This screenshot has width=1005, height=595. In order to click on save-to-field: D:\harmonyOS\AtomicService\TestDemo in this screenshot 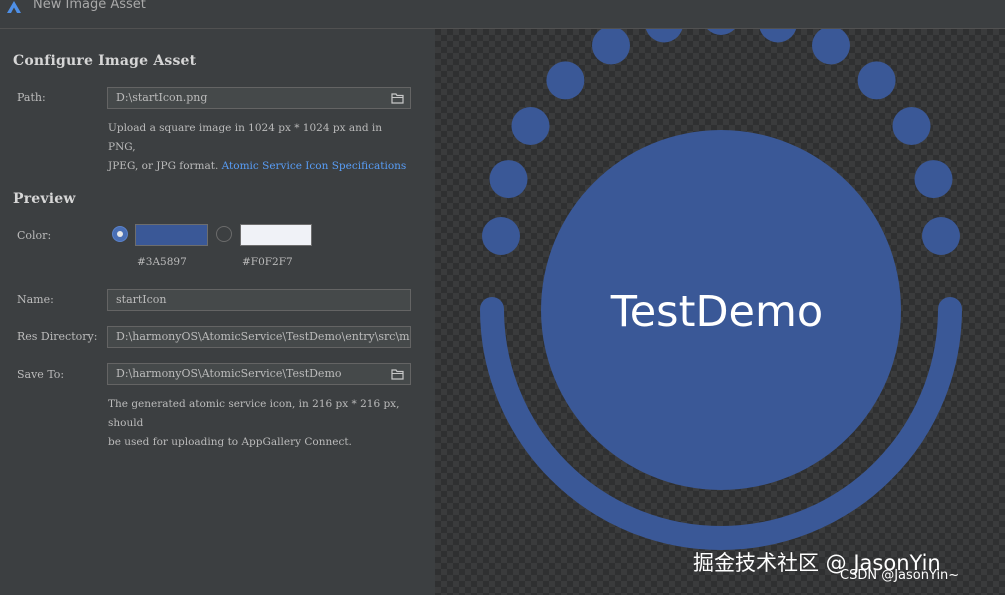, I will do `click(259, 374)`.